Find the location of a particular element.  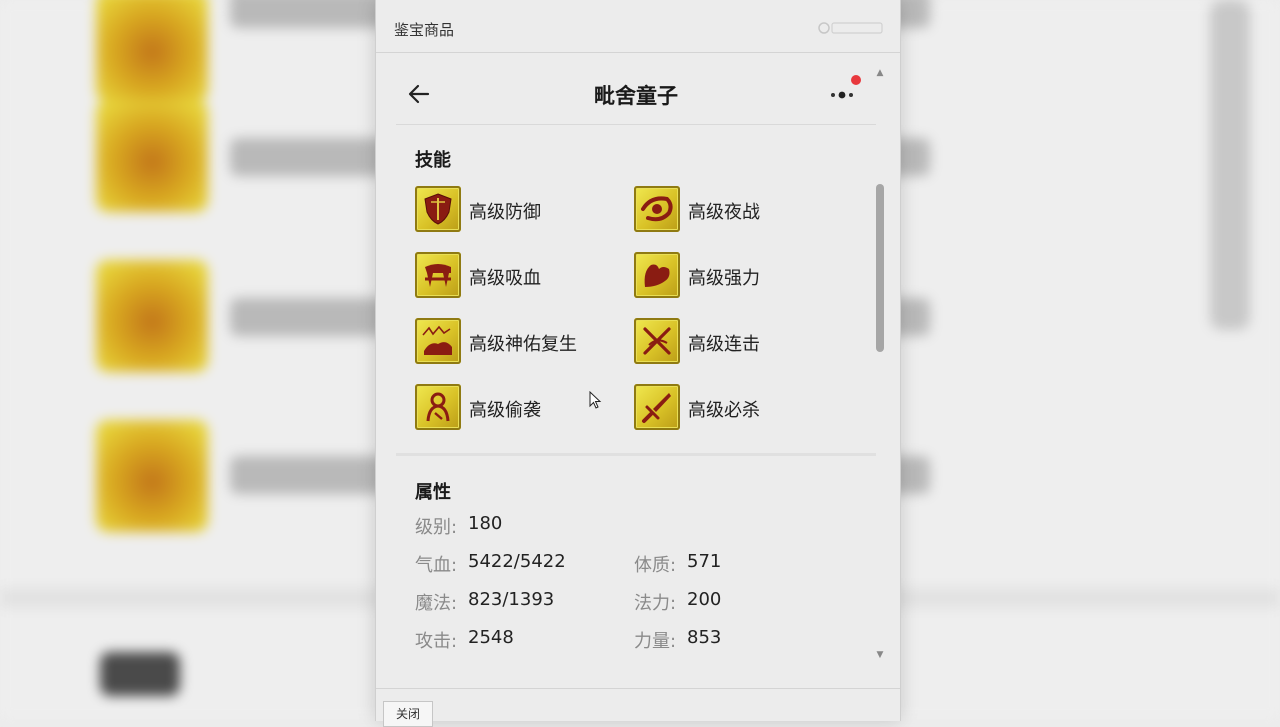

section-divider is located at coordinates (636, 454).